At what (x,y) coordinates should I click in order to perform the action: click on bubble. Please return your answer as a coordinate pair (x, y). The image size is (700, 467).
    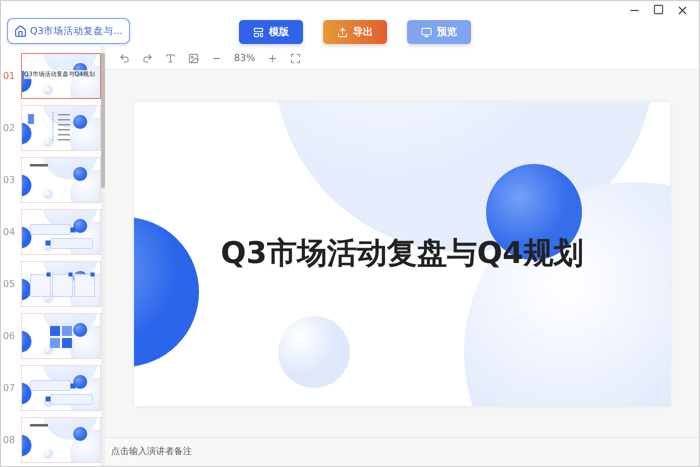
    Looking at the image, I should click on (314, 352).